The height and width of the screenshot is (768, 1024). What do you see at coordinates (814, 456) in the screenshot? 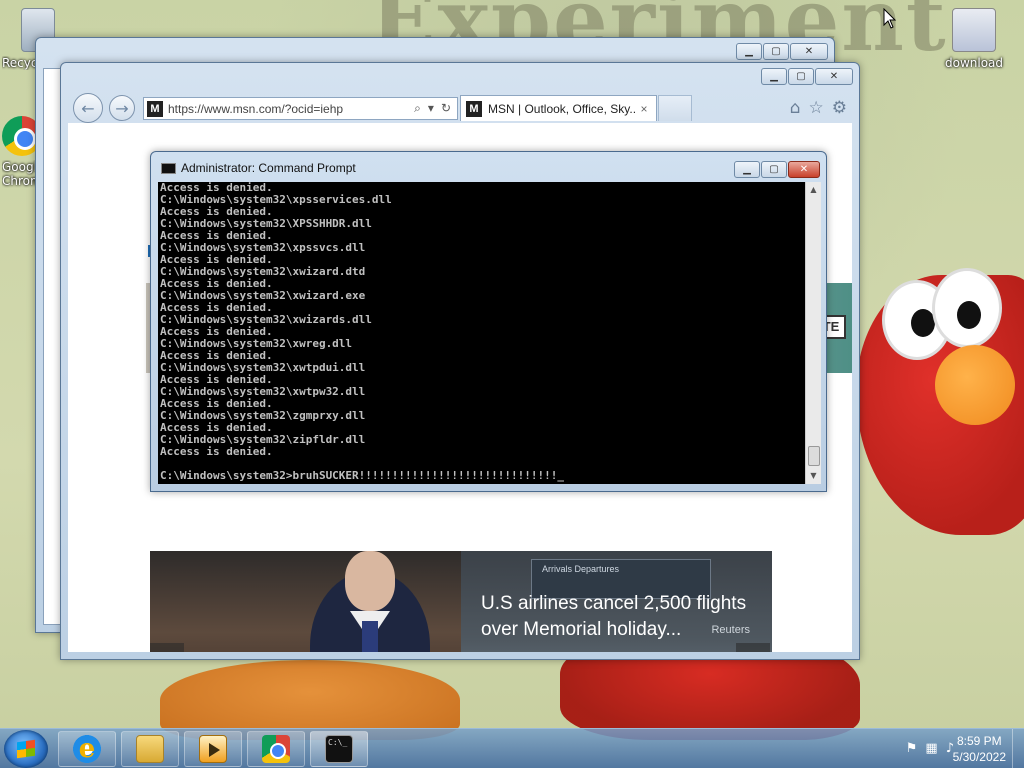
I see `scroll-thumb` at bounding box center [814, 456].